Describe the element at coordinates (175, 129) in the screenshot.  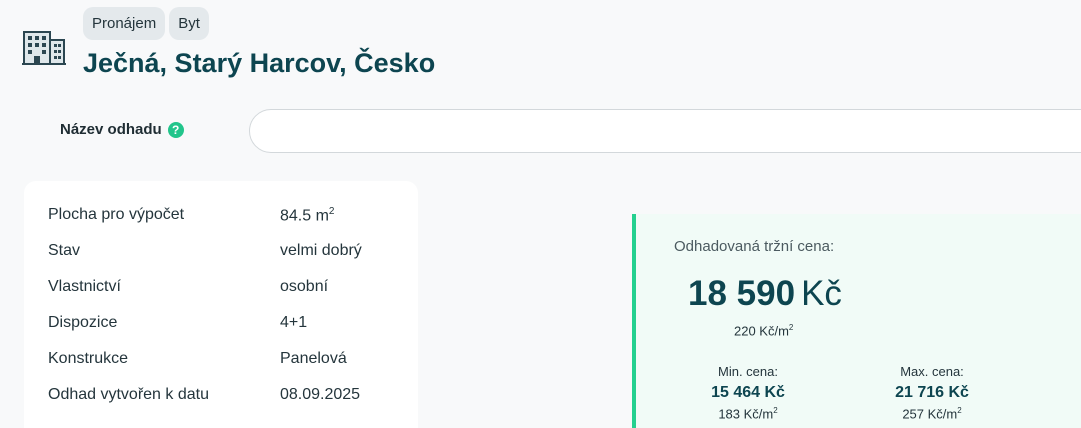
I see `help-icon: ?` at that location.